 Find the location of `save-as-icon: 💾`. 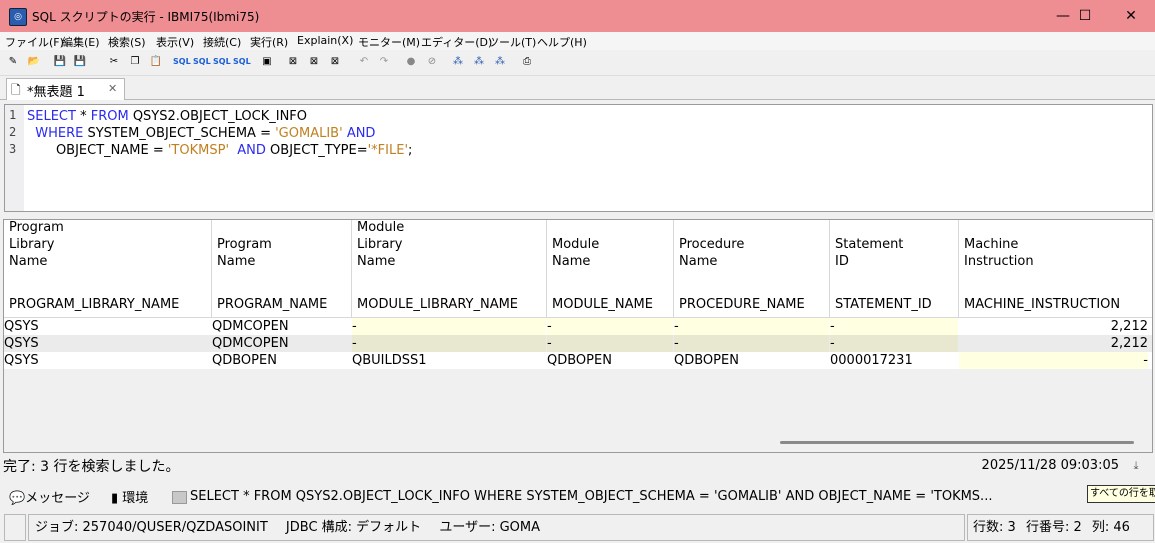

save-as-icon: 💾 is located at coordinates (80, 62).